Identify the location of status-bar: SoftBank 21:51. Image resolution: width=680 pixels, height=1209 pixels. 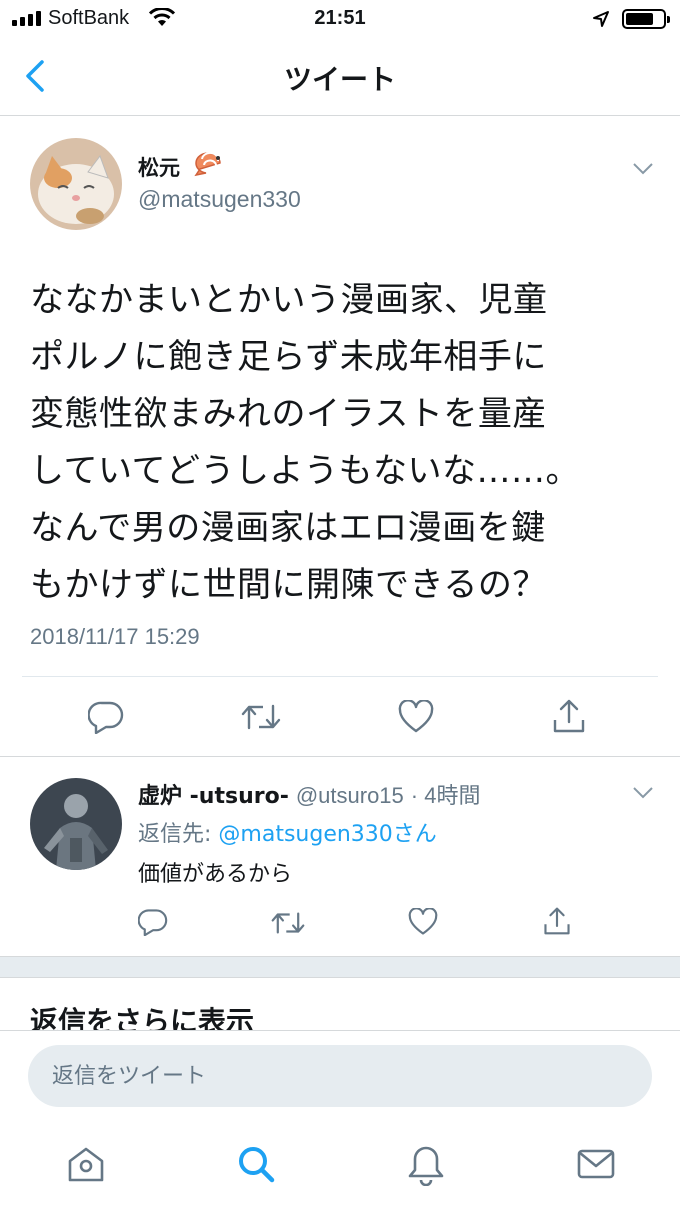
(340, 19).